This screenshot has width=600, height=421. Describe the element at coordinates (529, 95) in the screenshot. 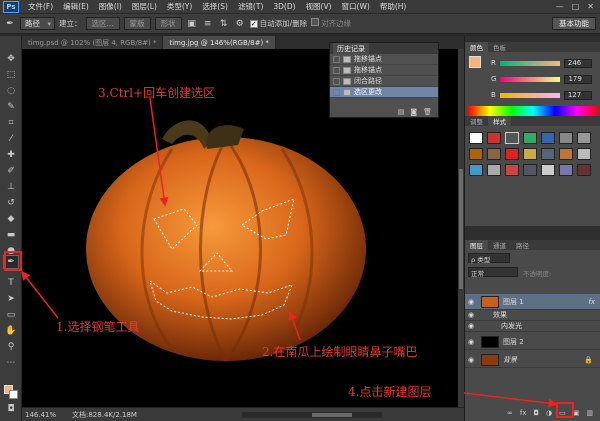

I see `blue-slider` at that location.